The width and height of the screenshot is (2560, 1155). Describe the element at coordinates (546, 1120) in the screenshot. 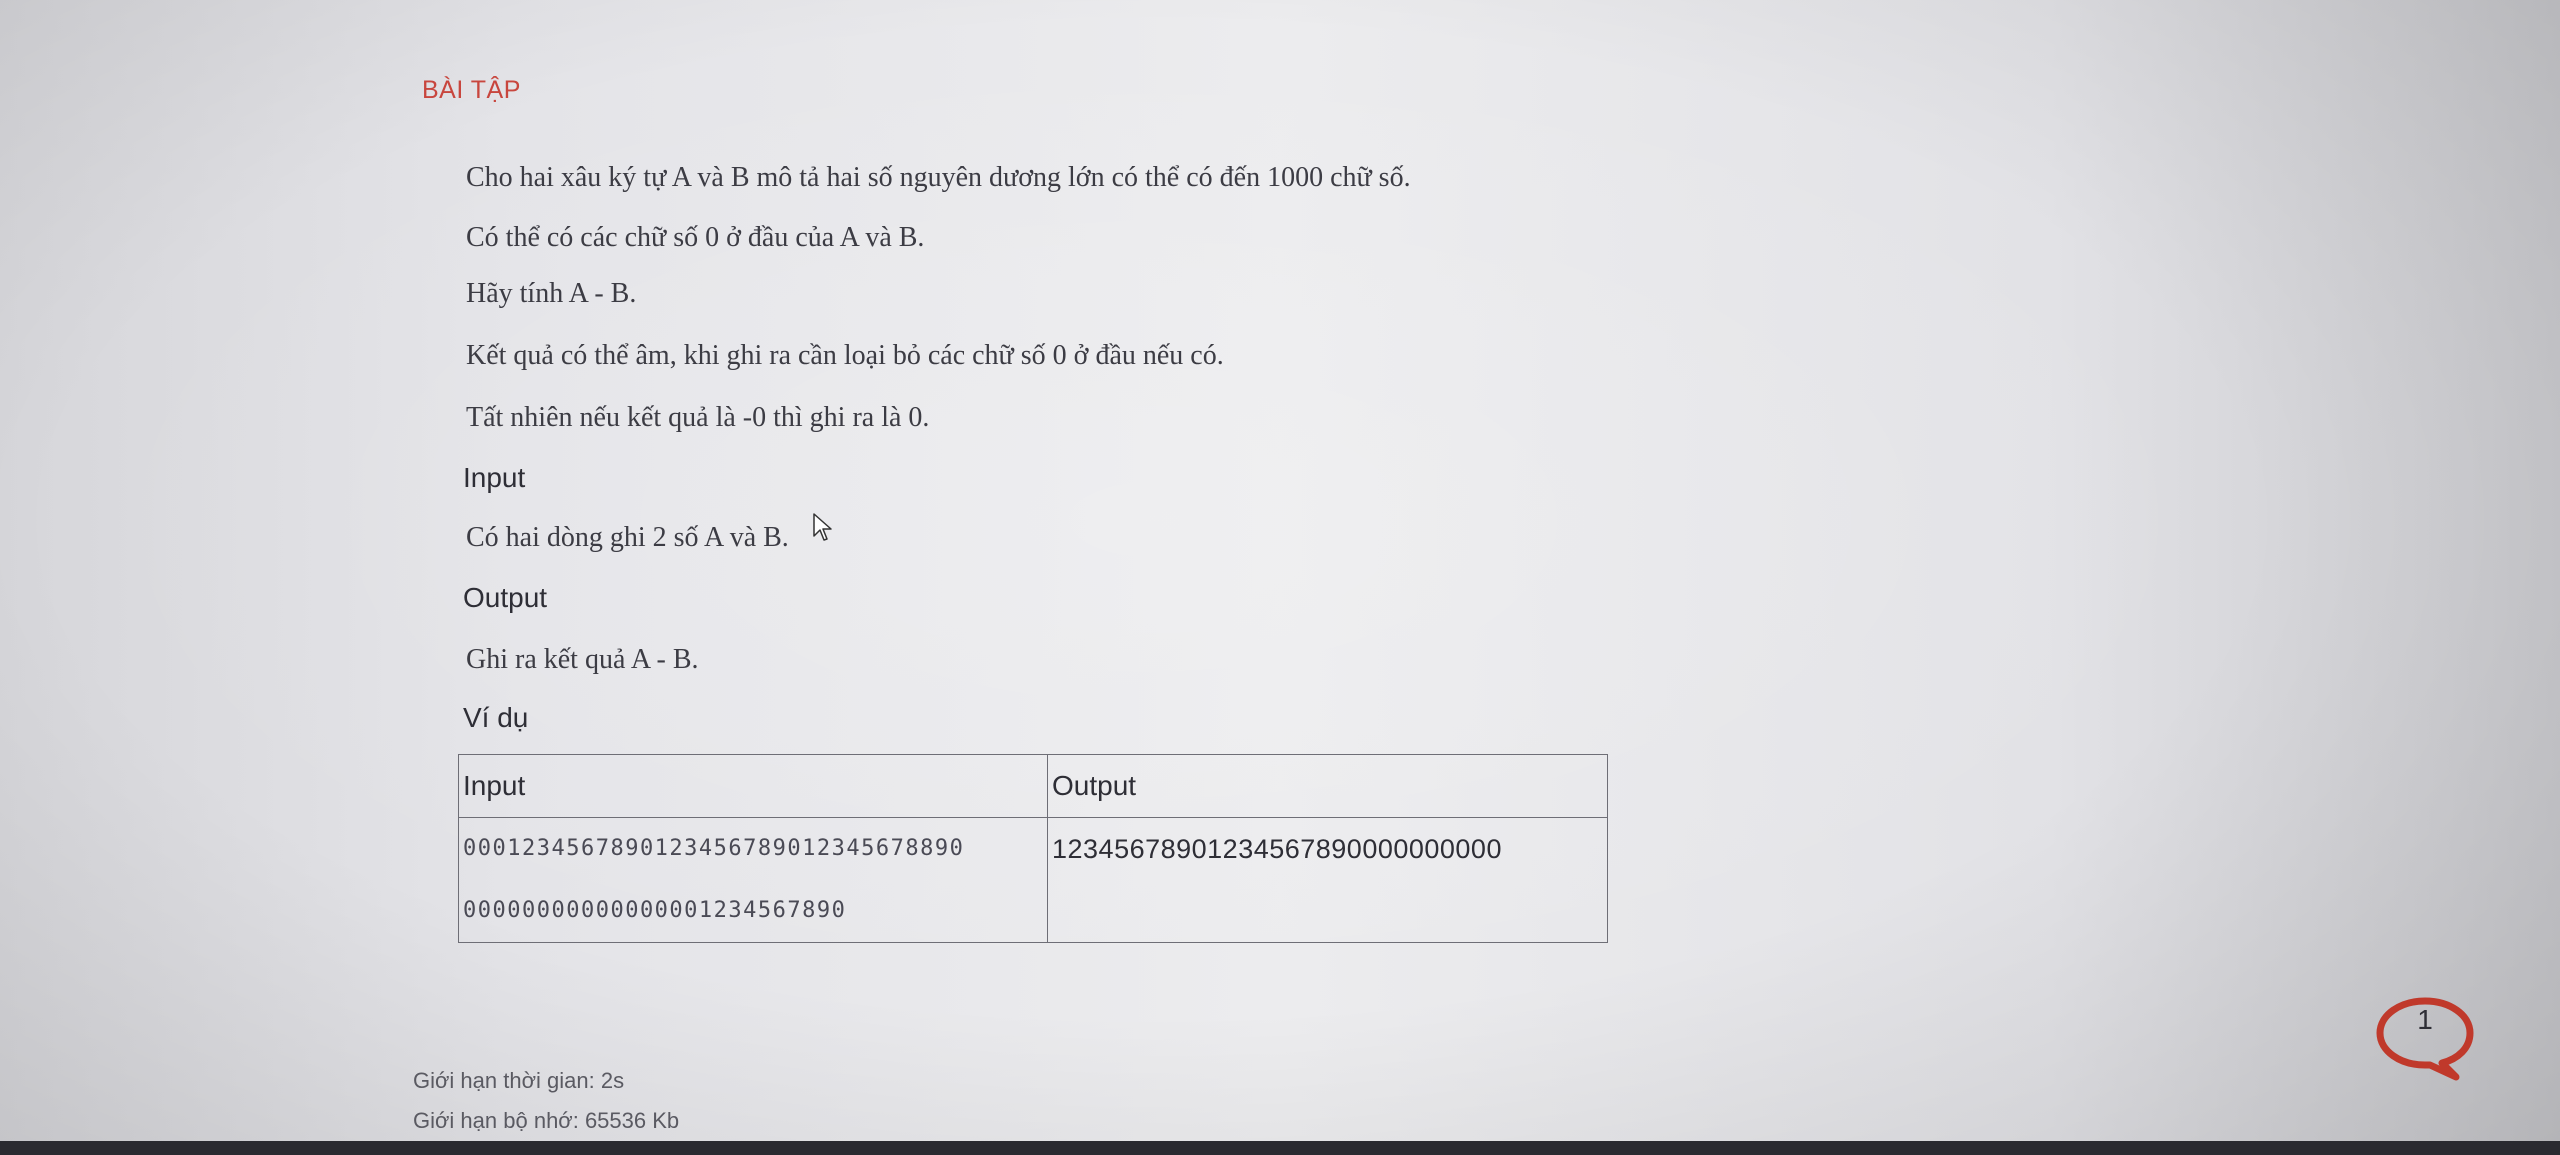

I see `memory-limit: Giới hạn bộ nhớ: 65536 Kb` at that location.